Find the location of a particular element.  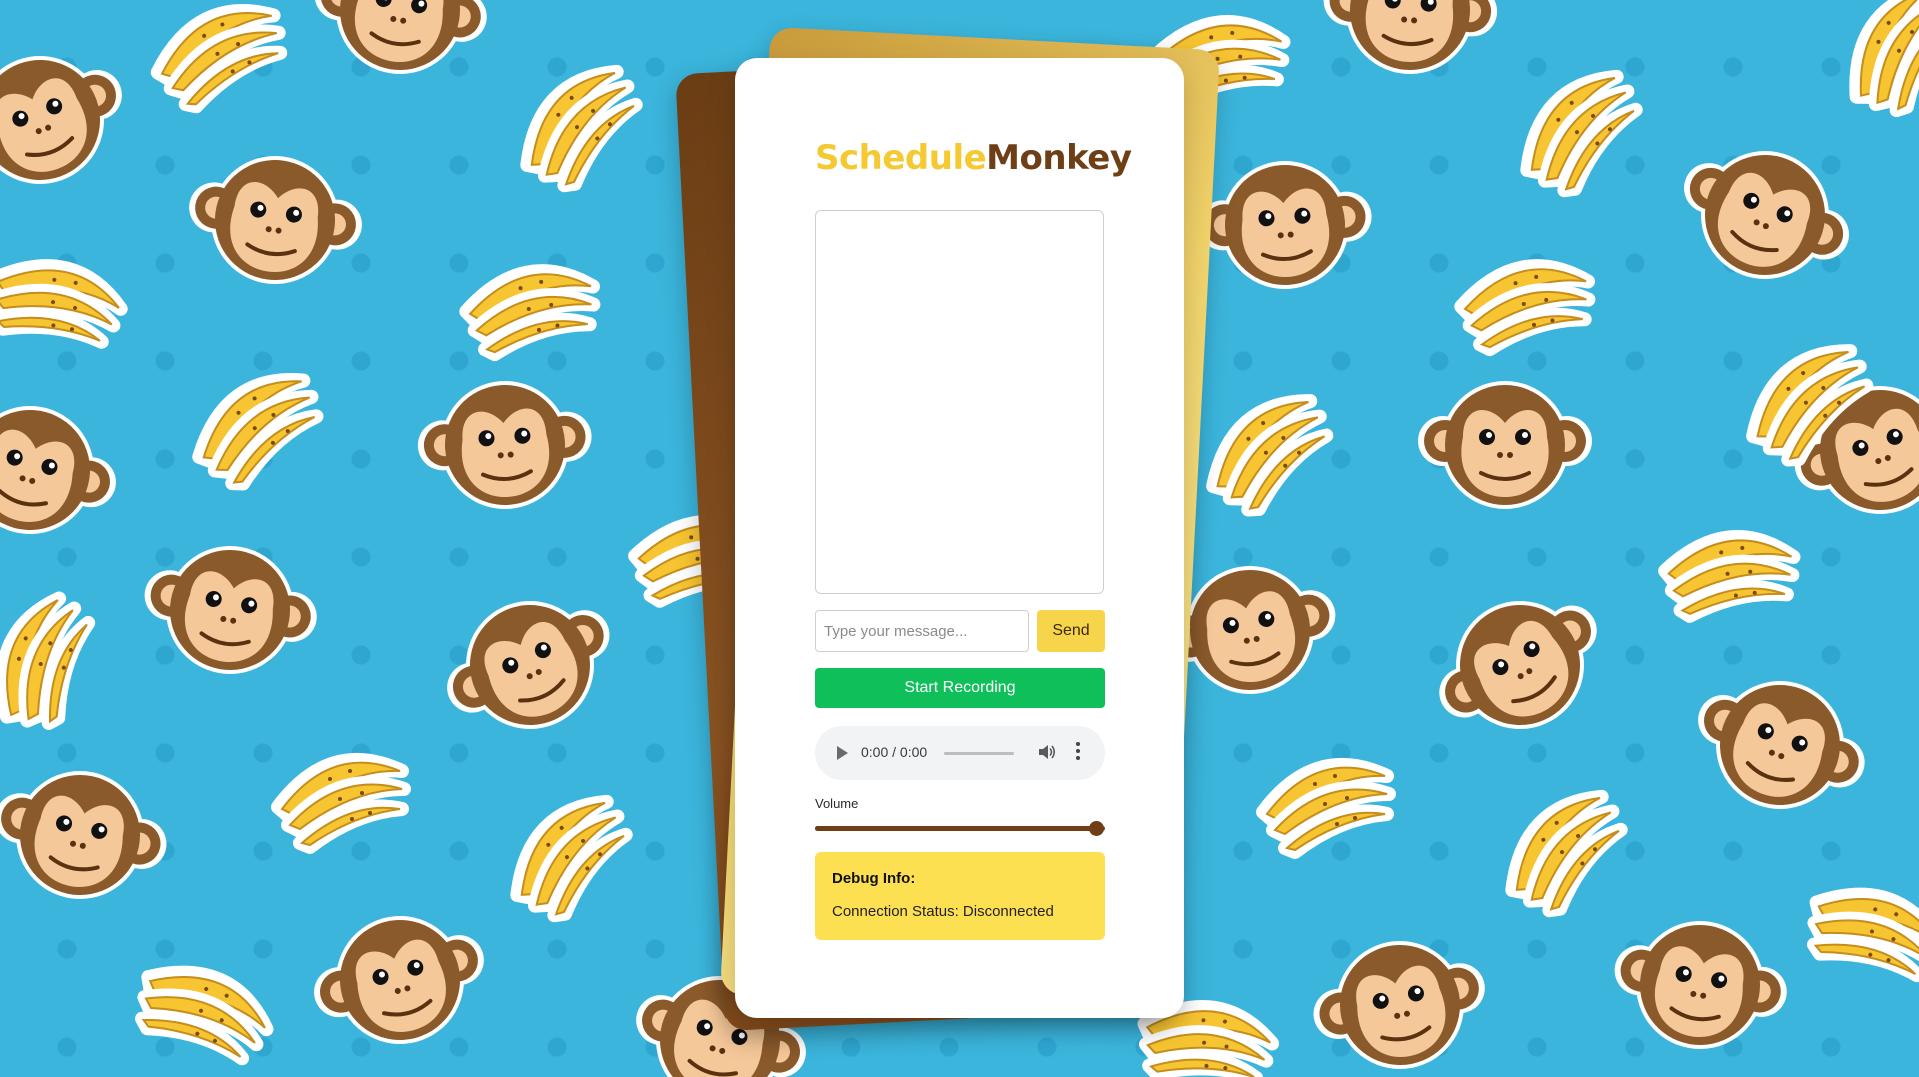

audio-time: 0:00 / 0:00 is located at coordinates (894, 752).